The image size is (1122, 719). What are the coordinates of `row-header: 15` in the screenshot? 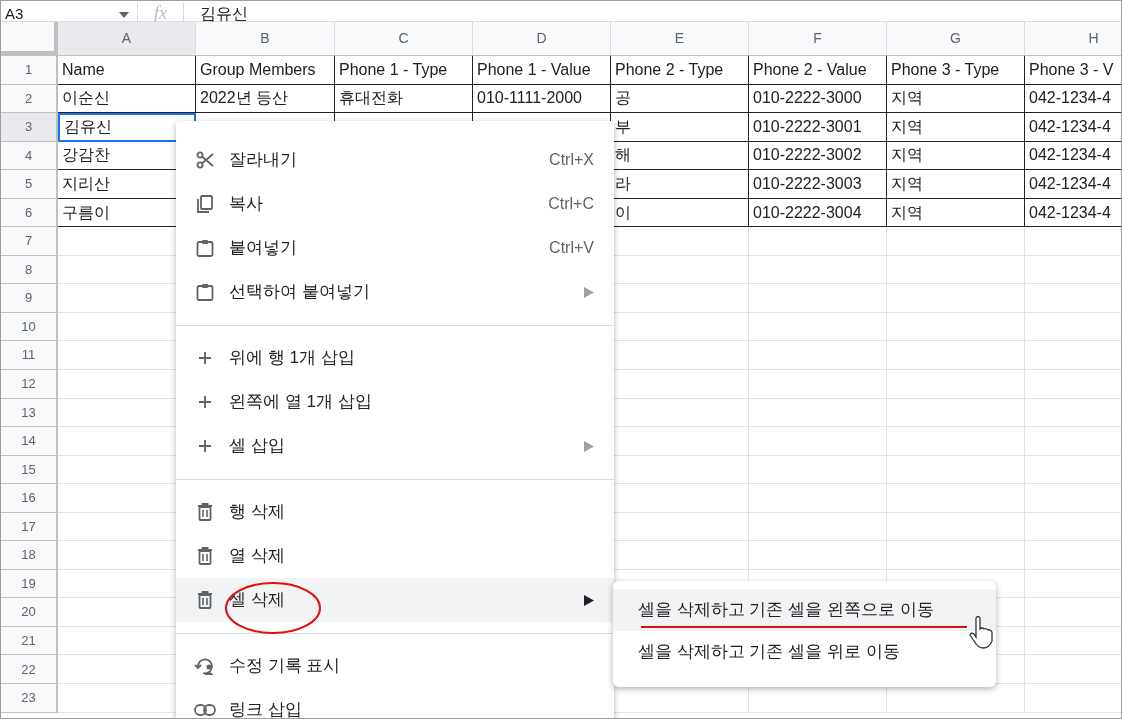 It's located at (29, 470).